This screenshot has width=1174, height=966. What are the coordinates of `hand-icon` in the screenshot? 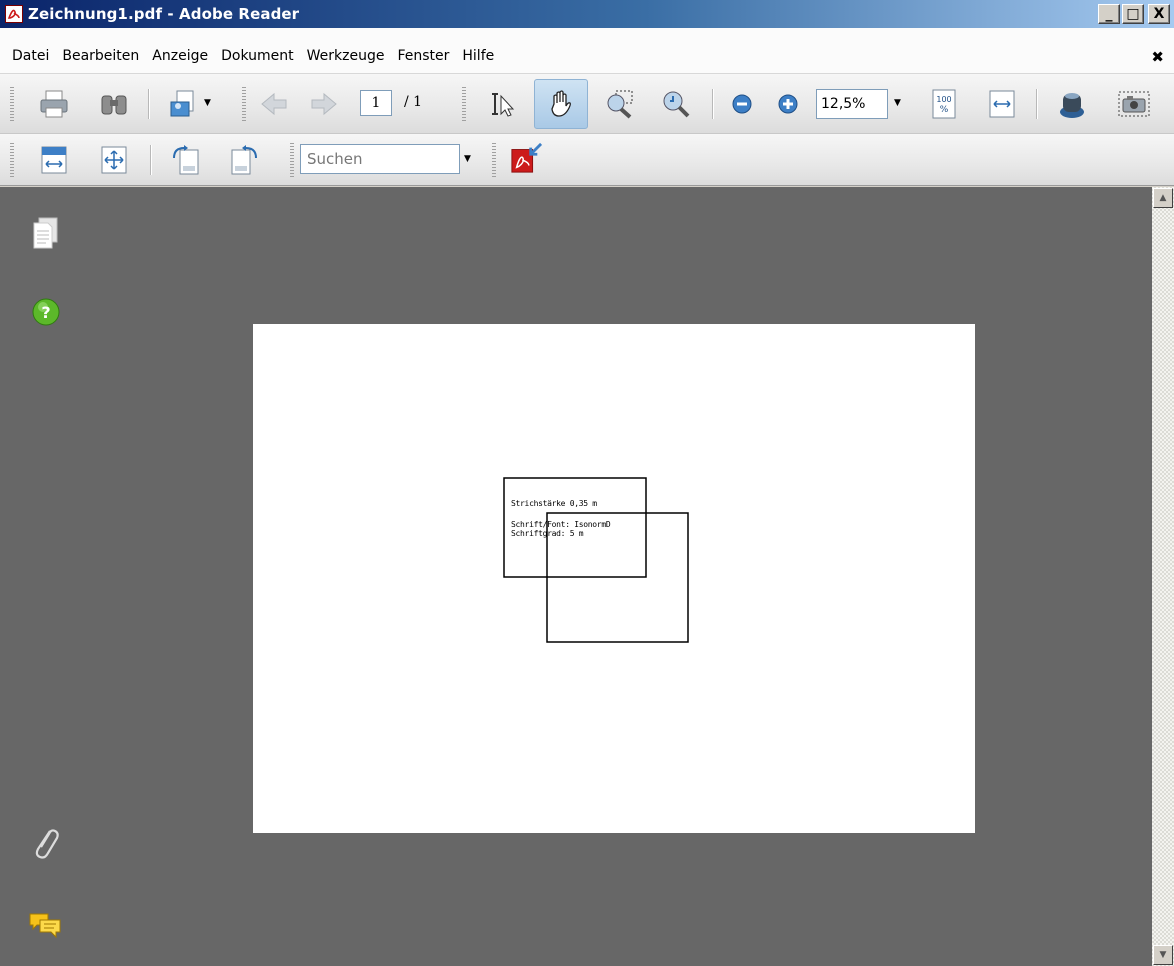 It's located at (561, 104).